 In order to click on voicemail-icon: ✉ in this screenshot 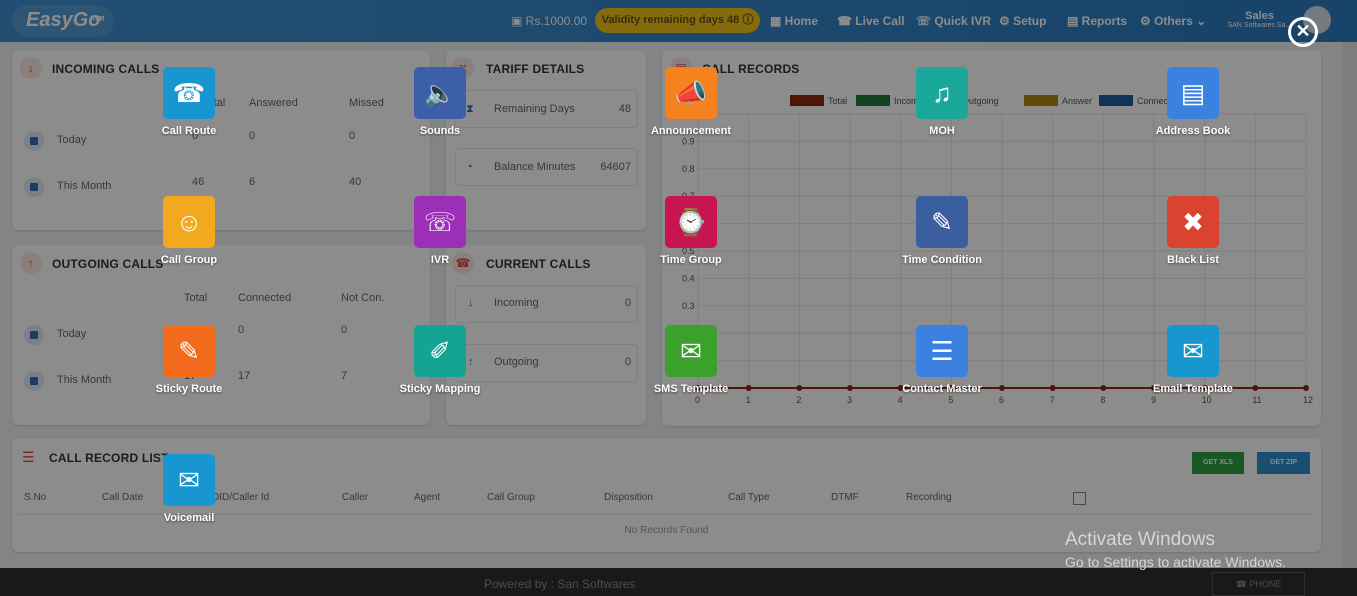, I will do `click(189, 480)`.